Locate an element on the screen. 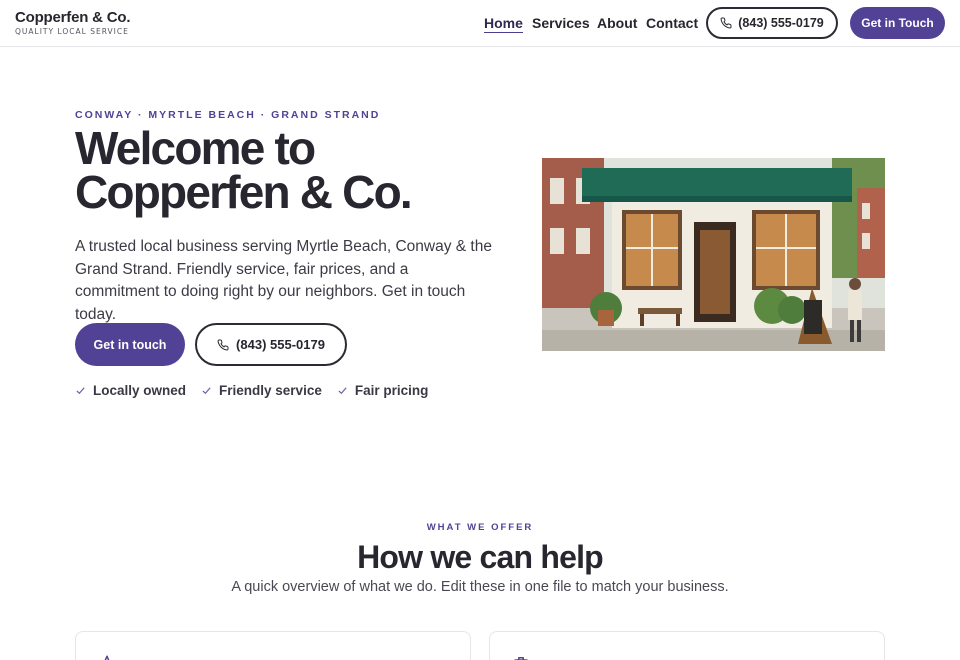  briefcase-icon is located at coordinates (521, 658).